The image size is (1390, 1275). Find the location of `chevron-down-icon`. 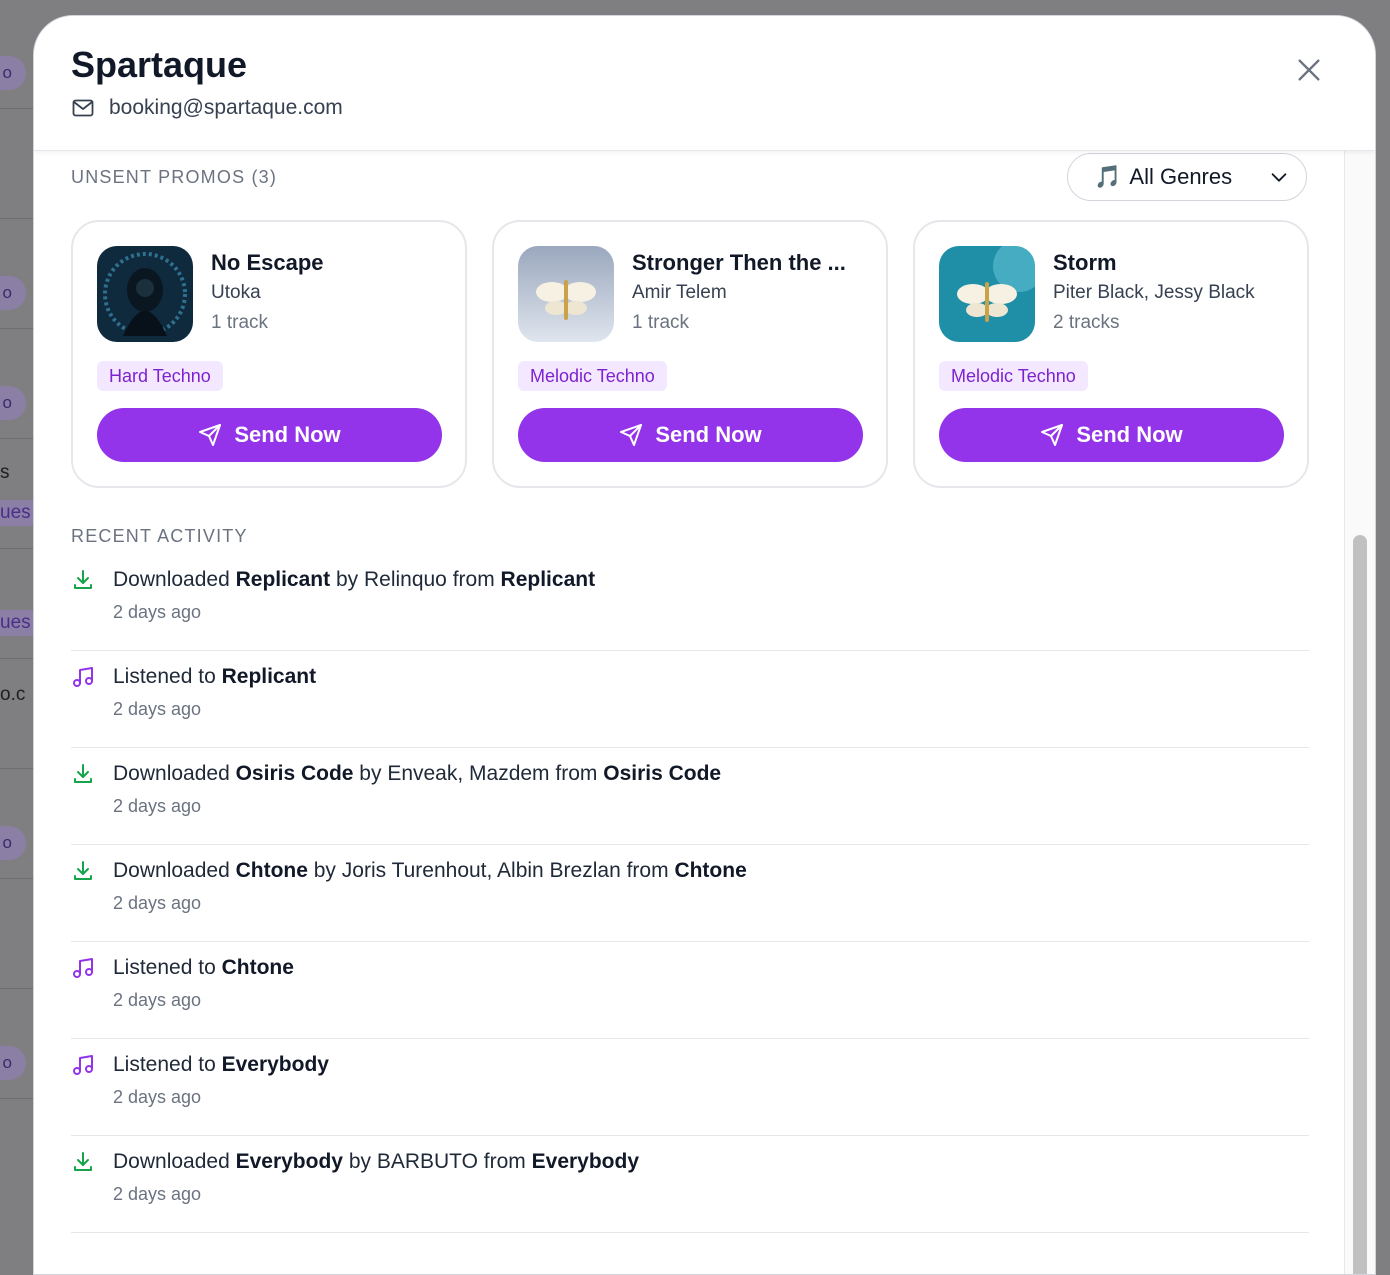

chevron-down-icon is located at coordinates (1279, 177).